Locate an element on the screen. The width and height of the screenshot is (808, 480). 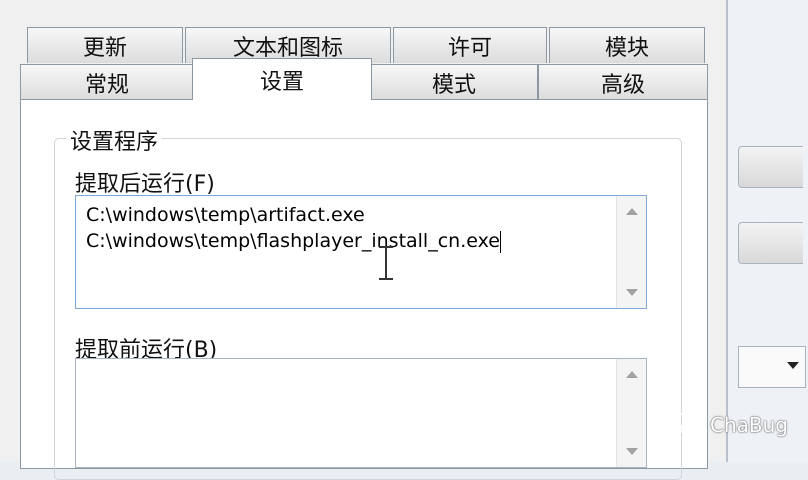
tab-label: 许可 is located at coordinates (469, 48).